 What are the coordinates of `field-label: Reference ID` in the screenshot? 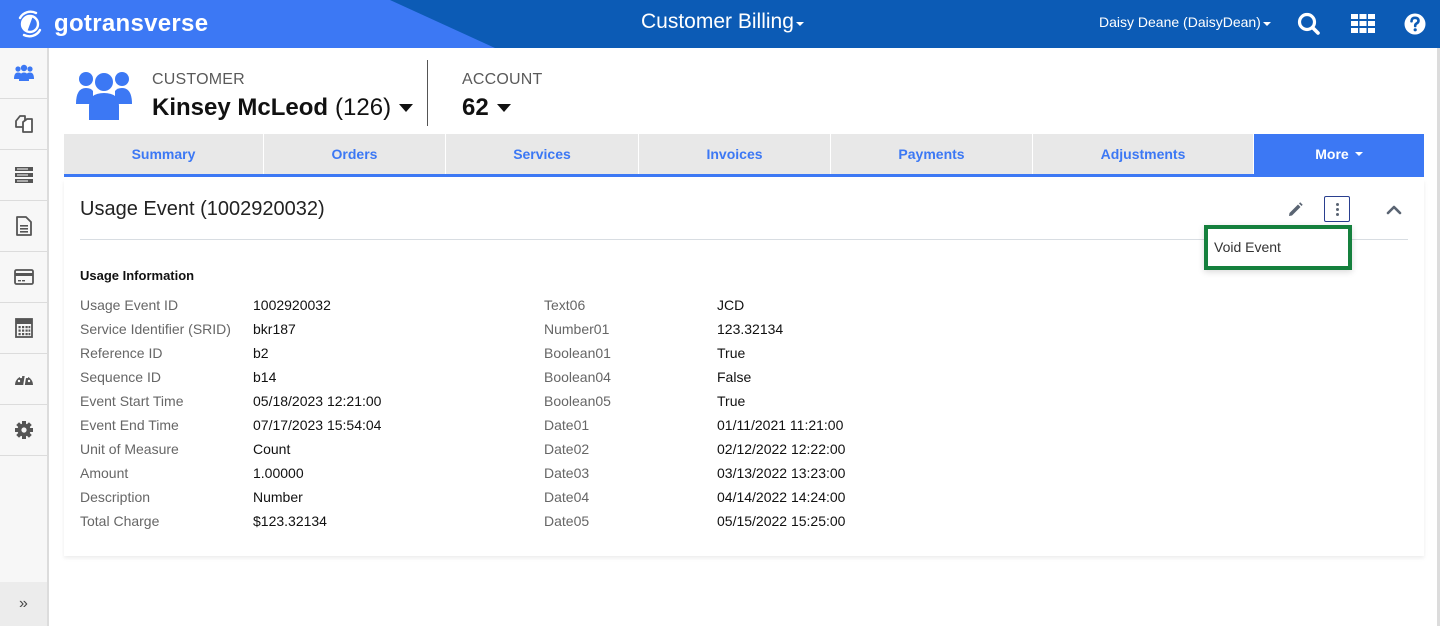 It's located at (121, 353).